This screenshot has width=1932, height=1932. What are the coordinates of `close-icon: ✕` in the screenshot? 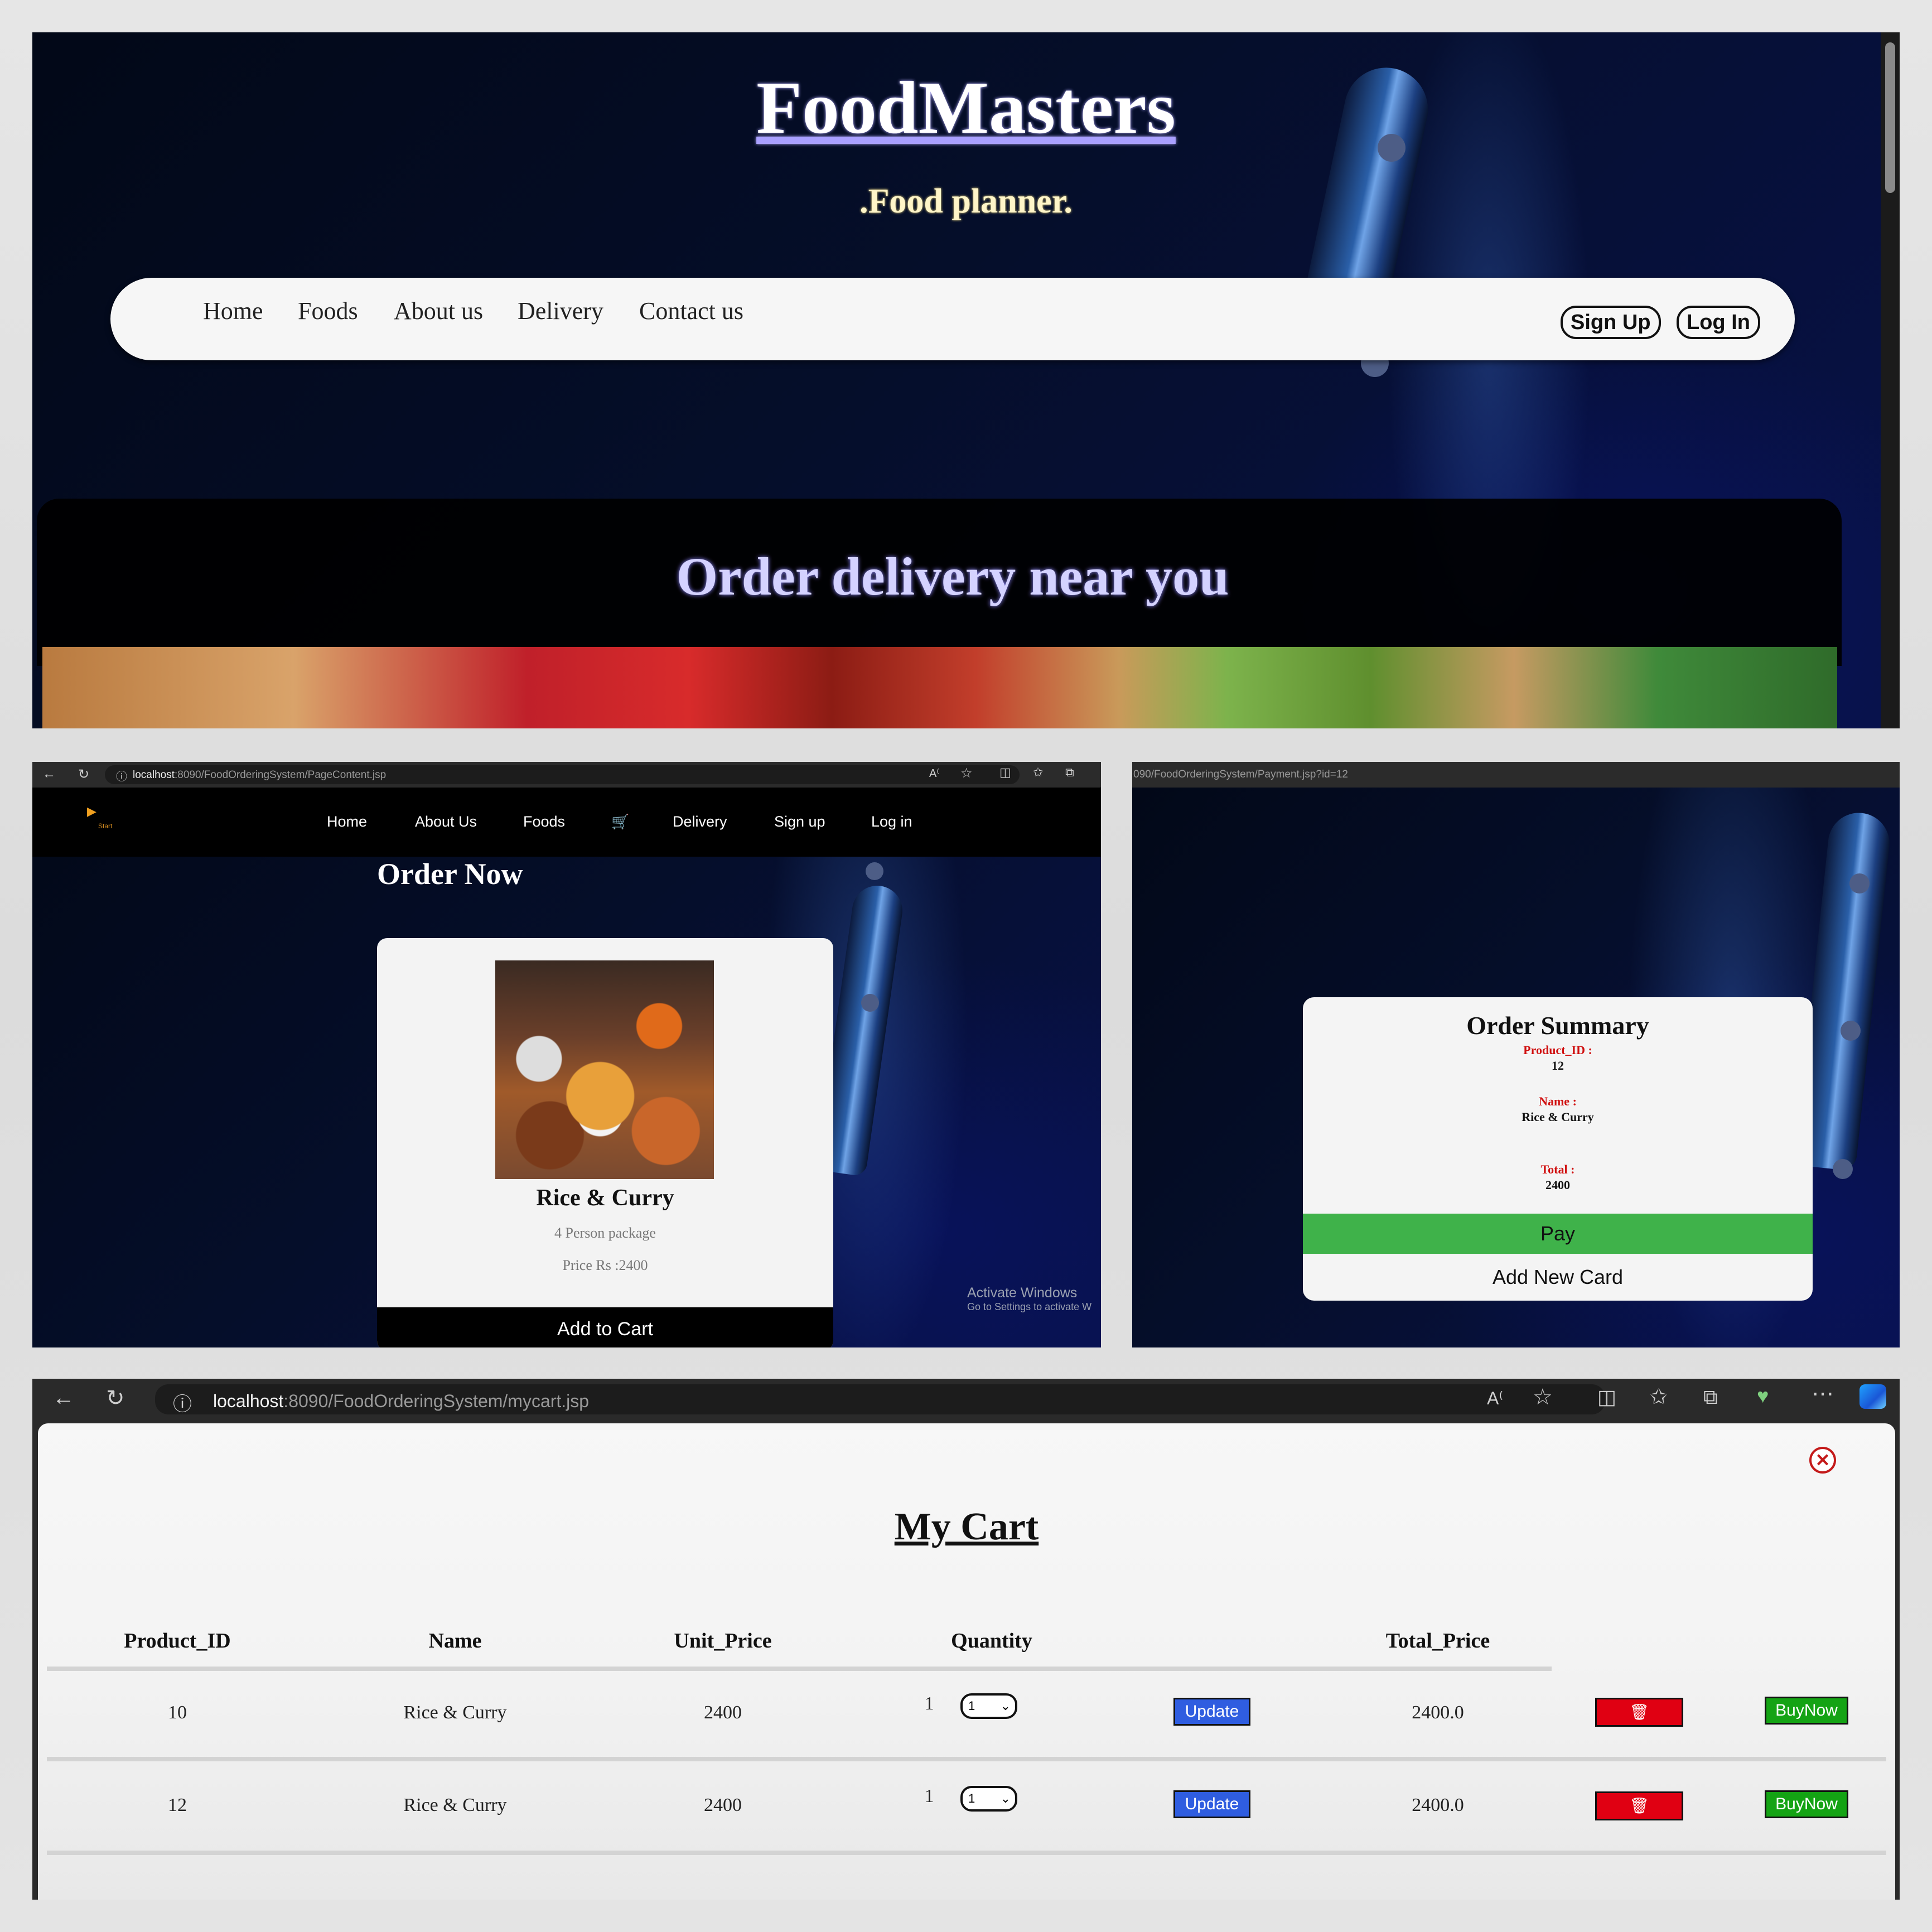 It's located at (1822, 1460).